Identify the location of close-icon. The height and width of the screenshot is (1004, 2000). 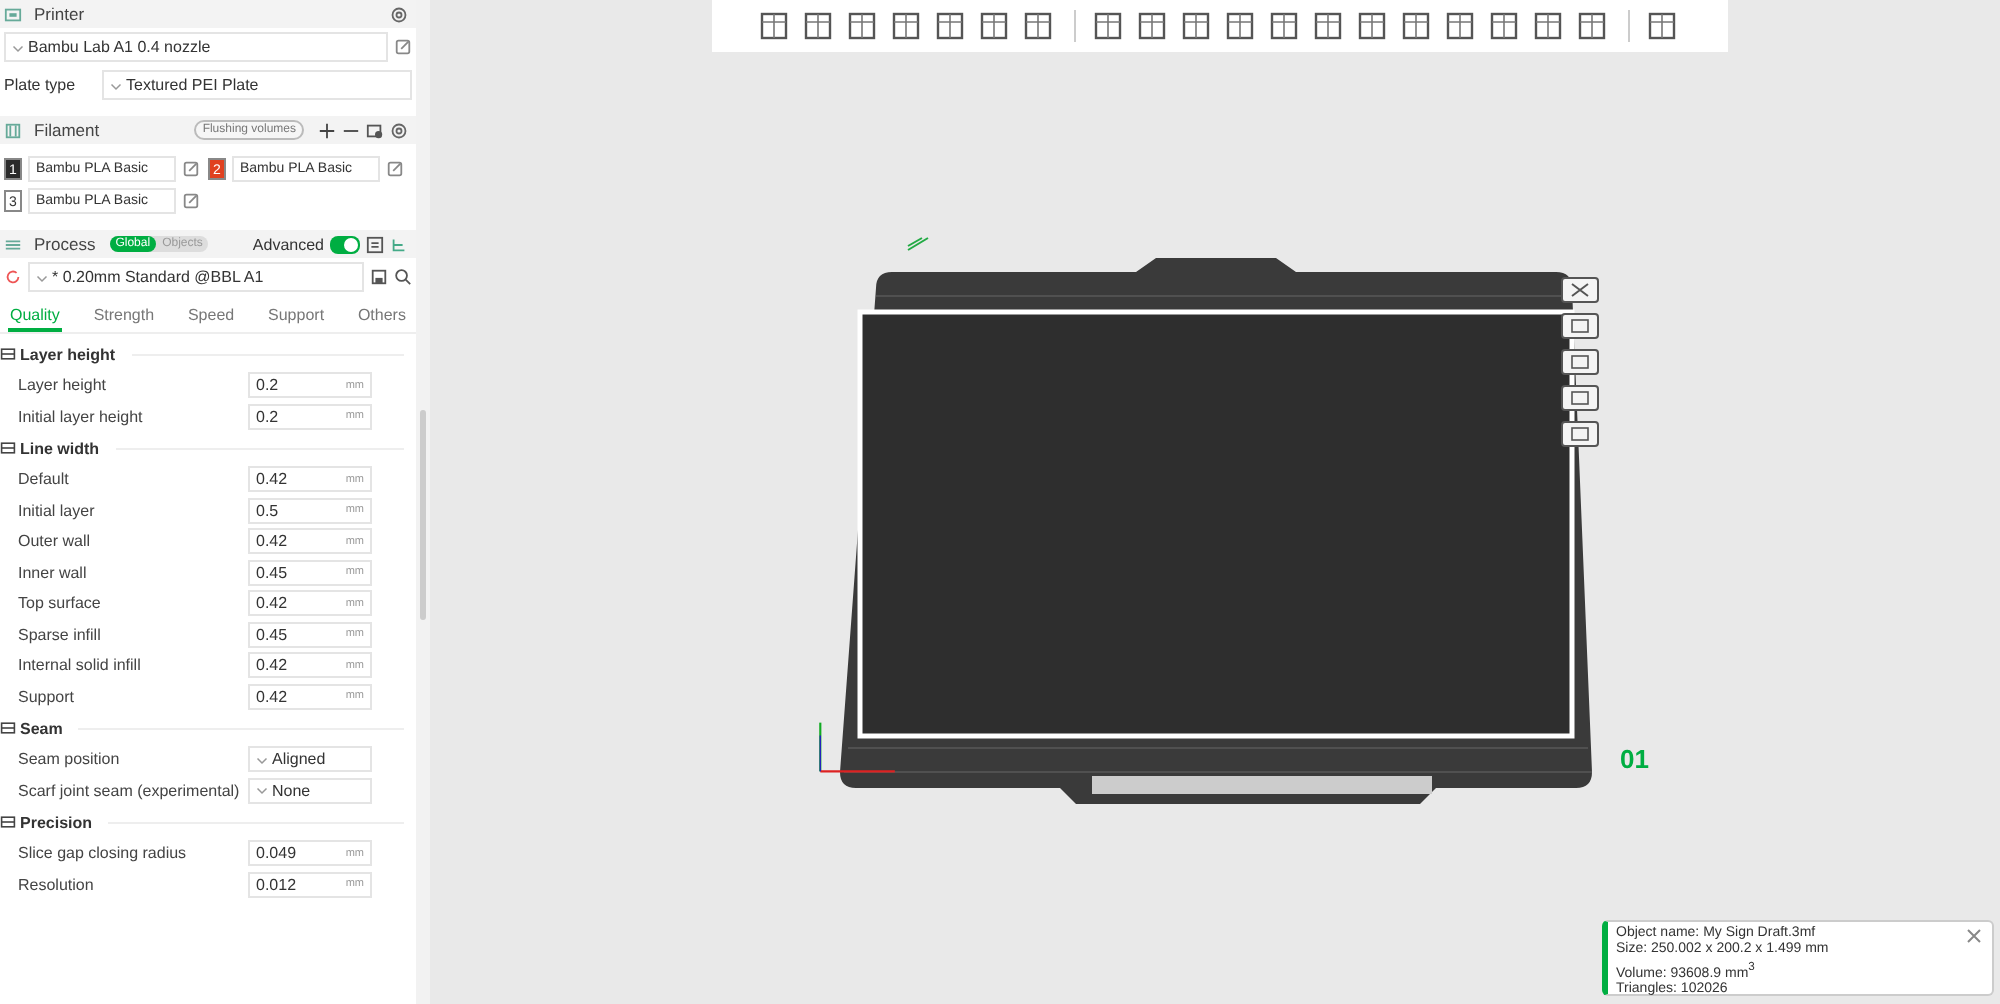
(1580, 290).